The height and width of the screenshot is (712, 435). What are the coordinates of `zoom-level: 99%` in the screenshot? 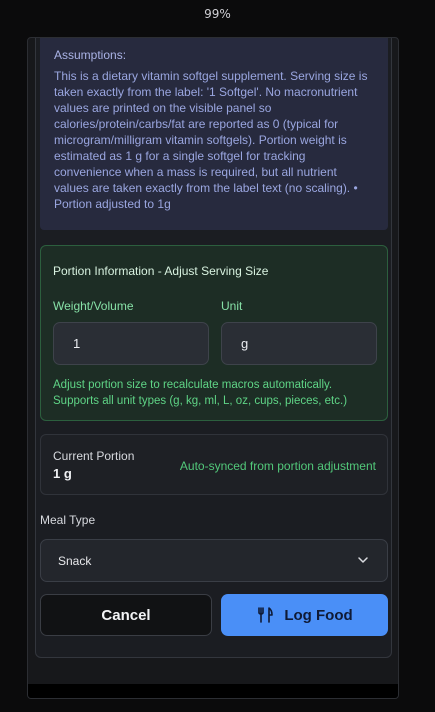 It's located at (217, 14).